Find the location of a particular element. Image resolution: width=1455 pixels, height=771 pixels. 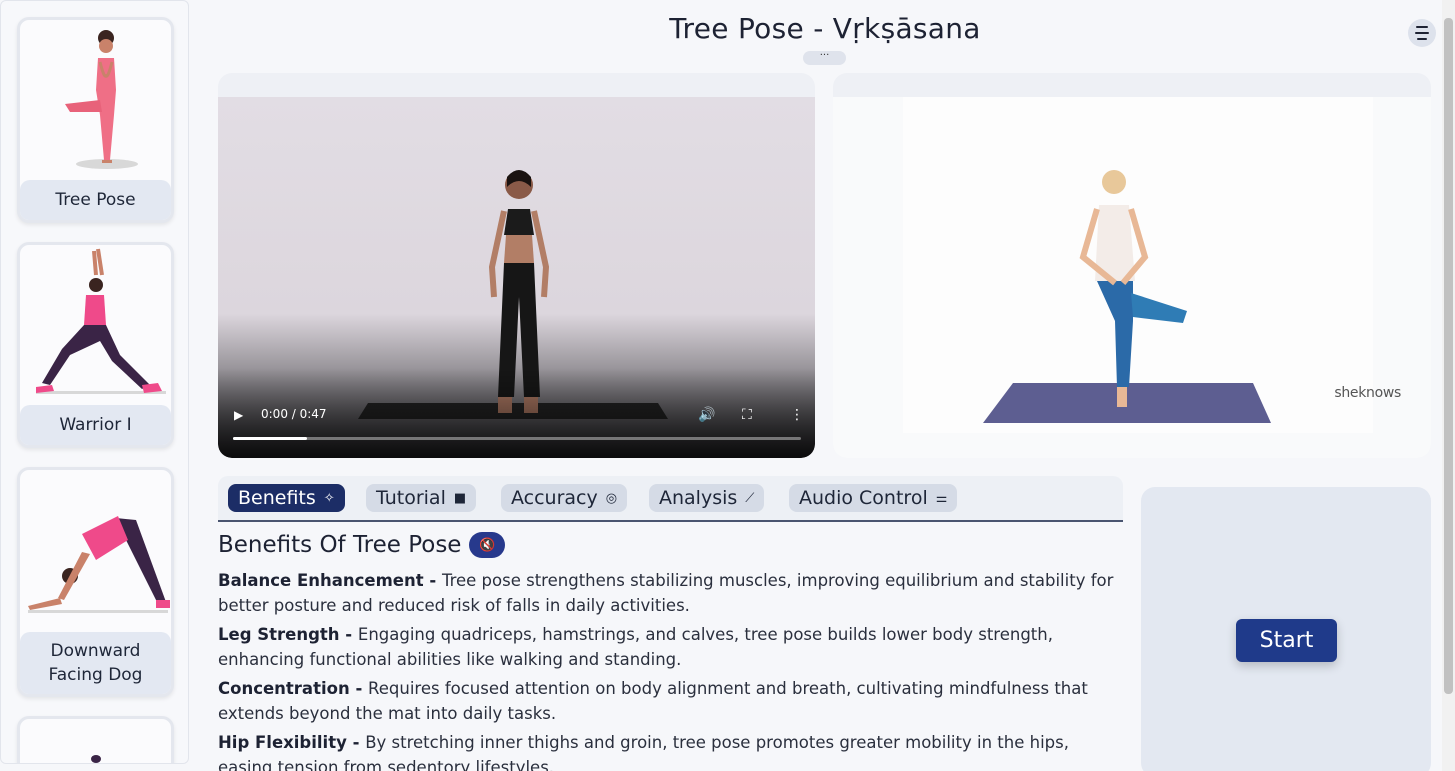

tab-label: Accuracy is located at coordinates (554, 498).